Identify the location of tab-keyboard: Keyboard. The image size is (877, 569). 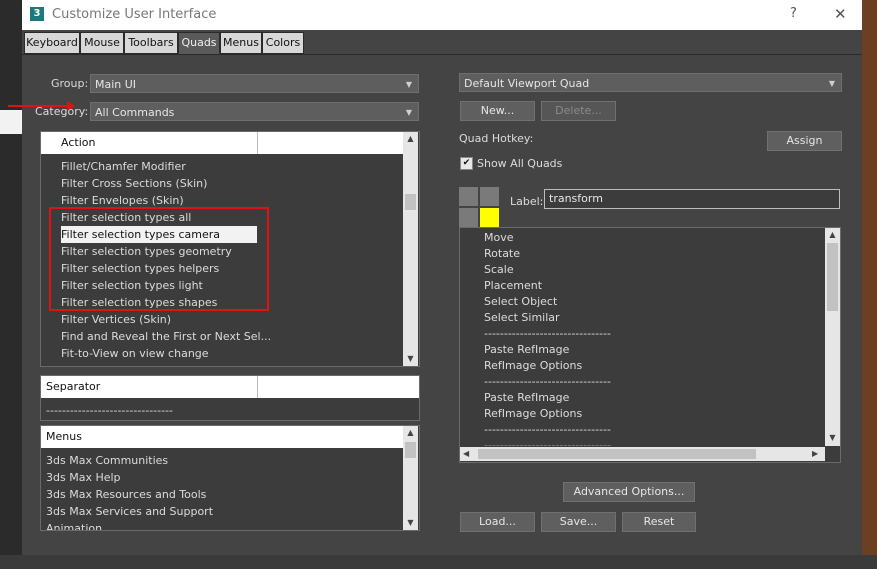
(52, 43).